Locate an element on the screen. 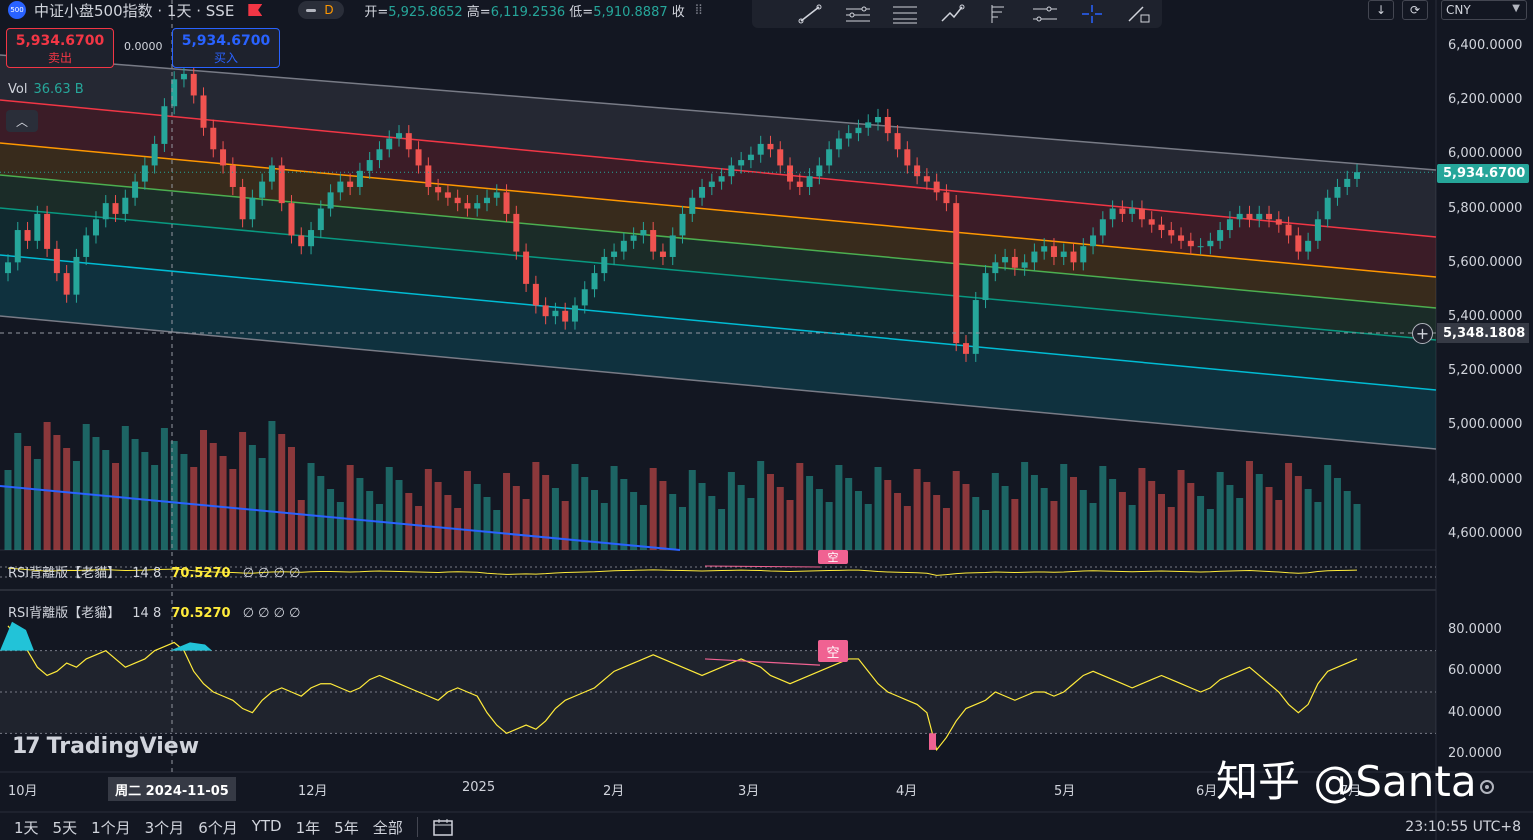  calendar-icon is located at coordinates (443, 827).